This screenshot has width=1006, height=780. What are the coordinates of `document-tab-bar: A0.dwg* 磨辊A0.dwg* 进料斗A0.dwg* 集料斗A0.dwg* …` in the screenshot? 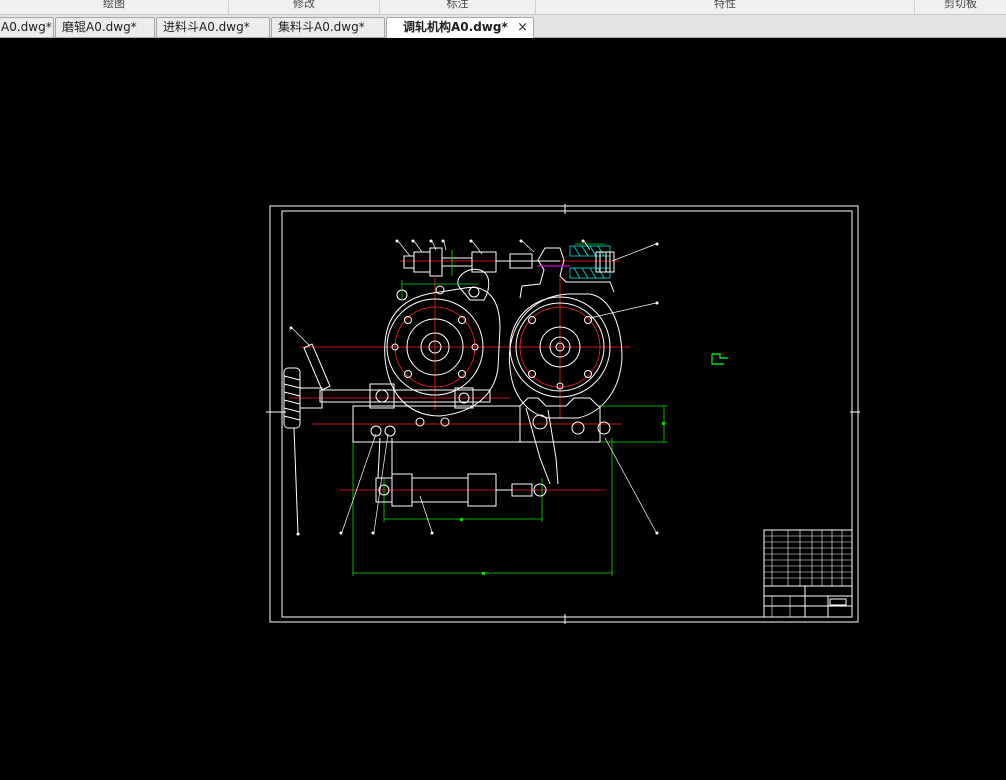 It's located at (503, 26).